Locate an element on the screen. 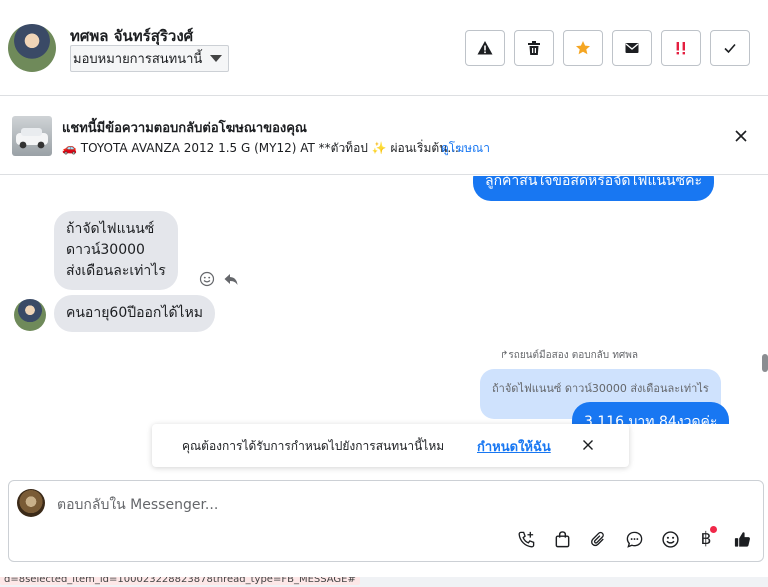 Image resolution: width=768 pixels, height=587 pixels. attach-button is located at coordinates (598, 539).